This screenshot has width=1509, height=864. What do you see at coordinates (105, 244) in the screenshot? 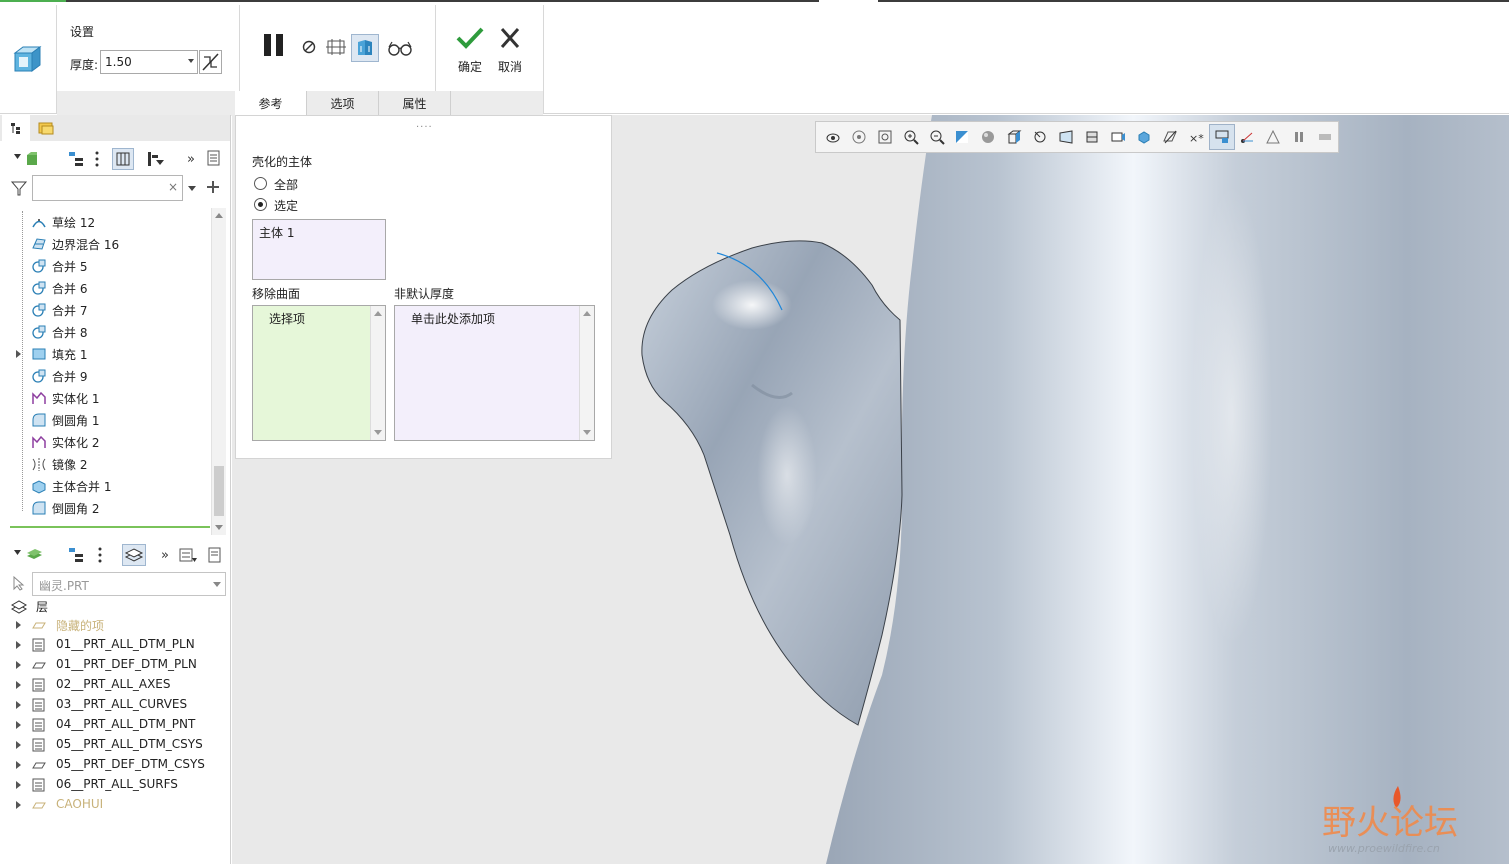
I see `tree-item: 边界混合 16` at bounding box center [105, 244].